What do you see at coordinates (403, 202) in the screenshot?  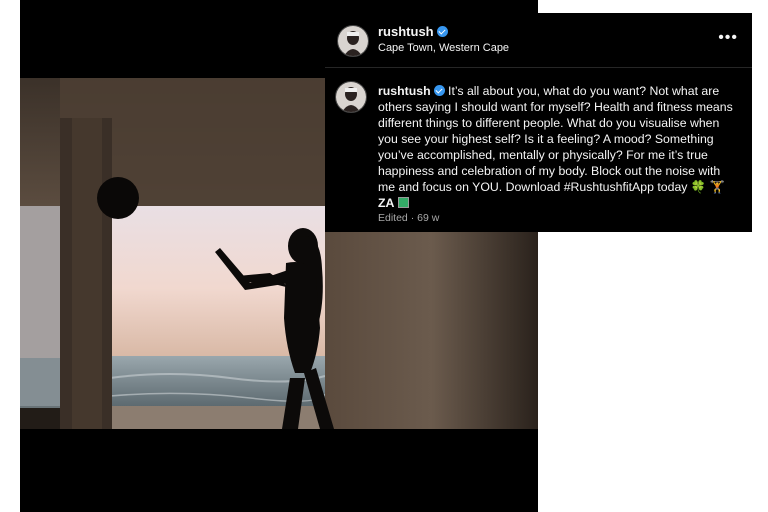 I see `flag-emoji-icon` at bounding box center [403, 202].